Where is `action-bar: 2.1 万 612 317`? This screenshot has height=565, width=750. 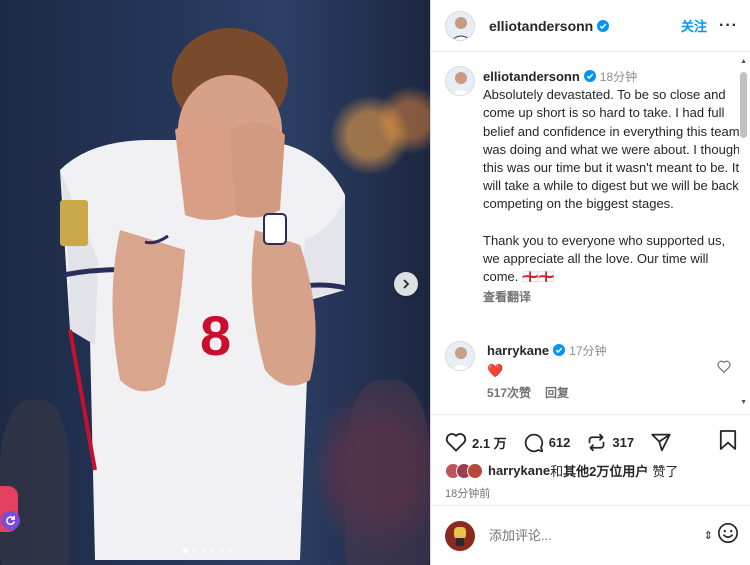
action-bar: 2.1 万 612 317 is located at coordinates (591, 442).